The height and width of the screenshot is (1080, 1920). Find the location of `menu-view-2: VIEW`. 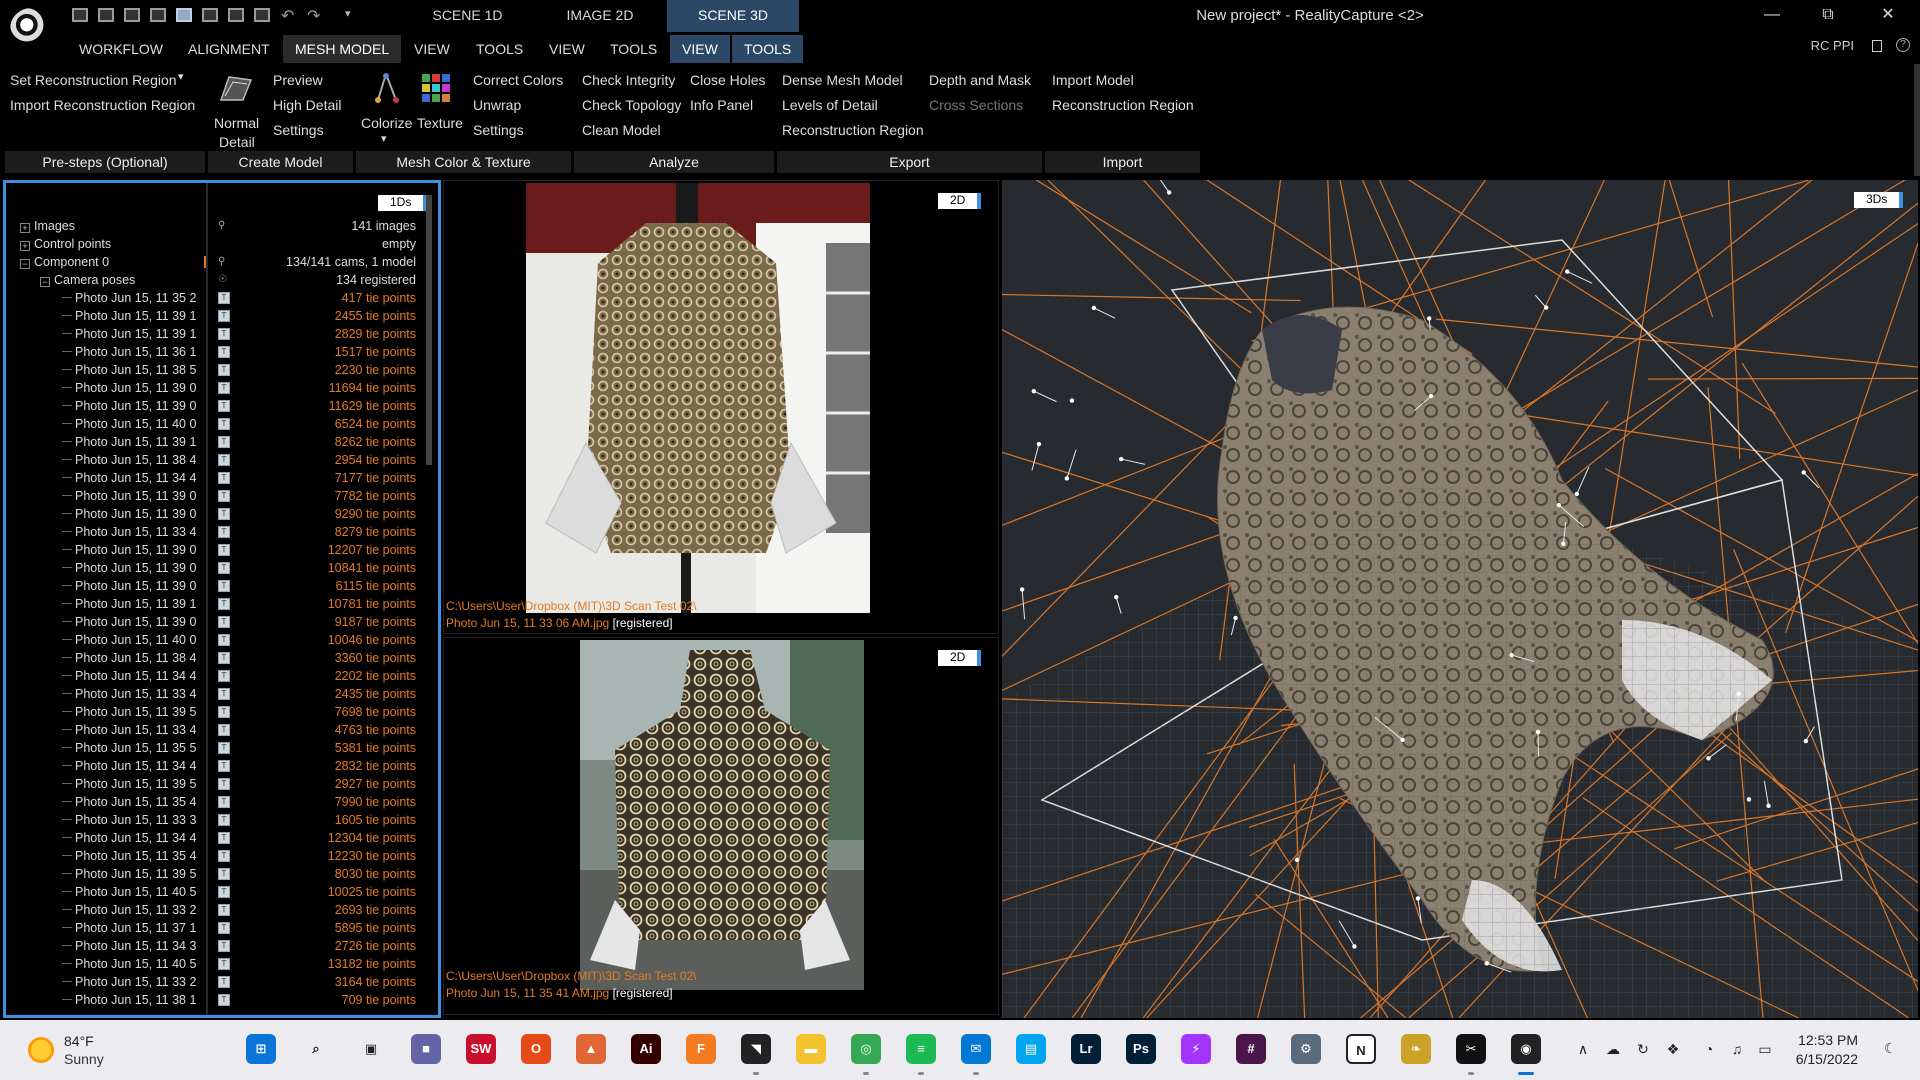

menu-view-2: VIEW is located at coordinates (567, 49).